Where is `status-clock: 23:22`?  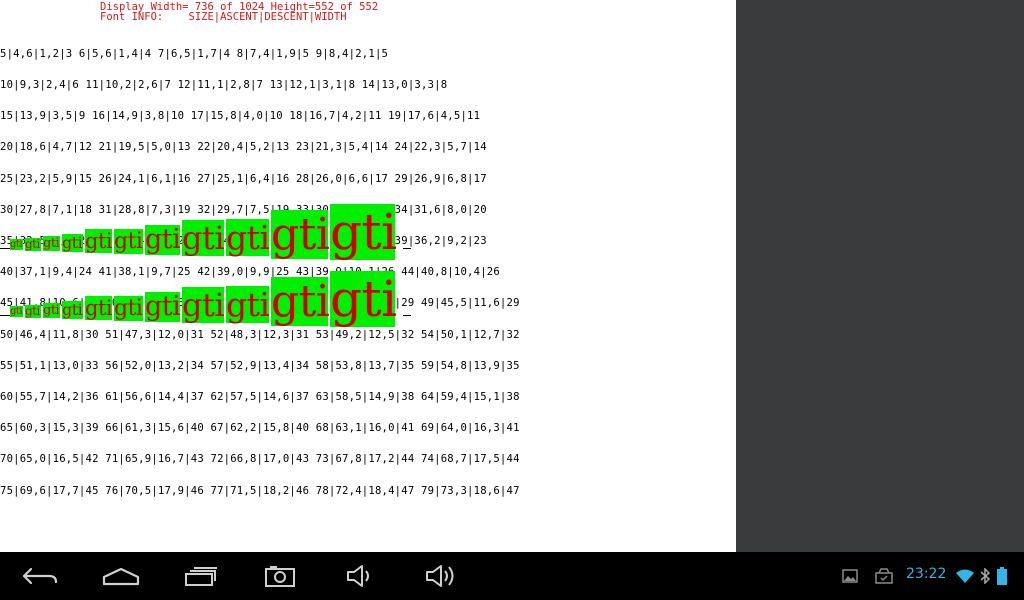 status-clock: 23:22 is located at coordinates (926, 574).